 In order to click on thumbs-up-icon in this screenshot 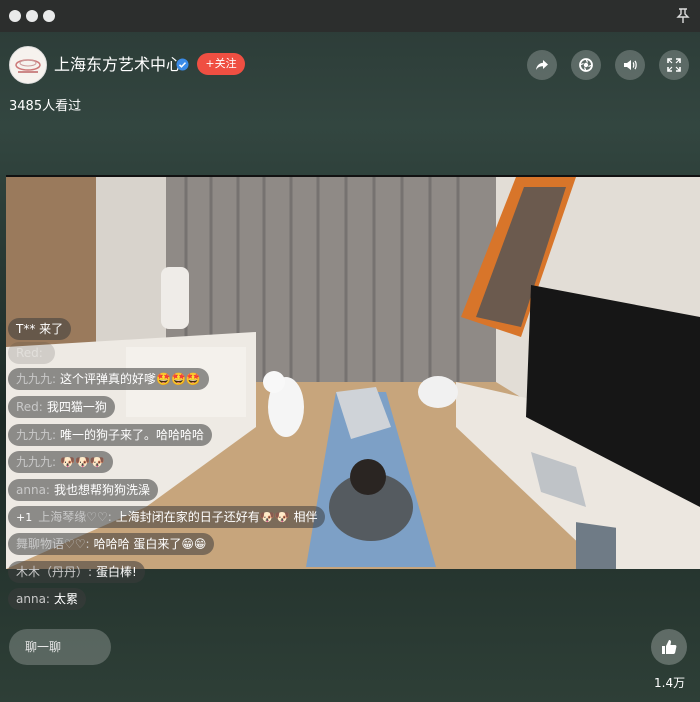, I will do `click(669, 647)`.